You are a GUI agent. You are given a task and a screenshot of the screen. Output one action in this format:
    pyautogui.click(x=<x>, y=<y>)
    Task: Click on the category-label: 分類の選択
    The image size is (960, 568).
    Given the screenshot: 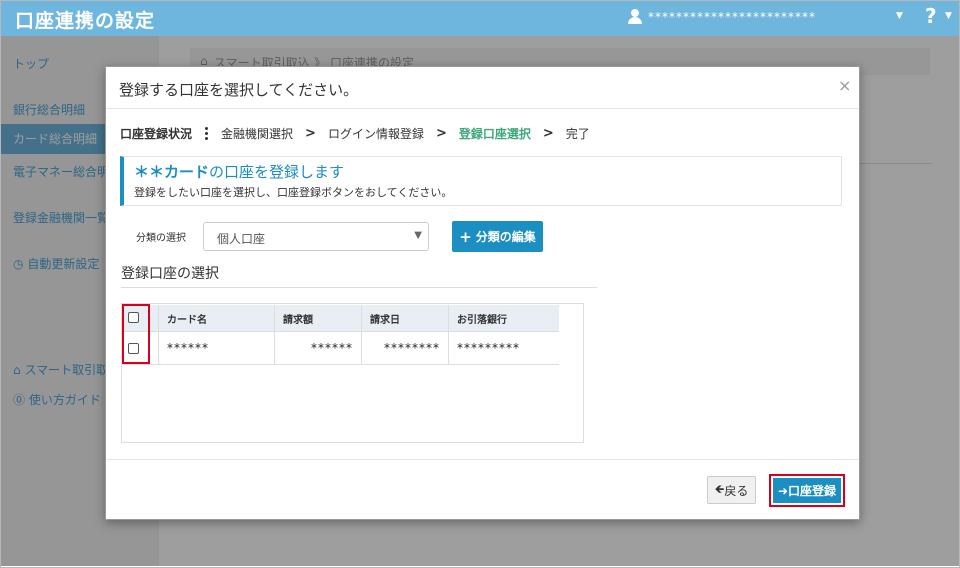 What is the action you would take?
    pyautogui.click(x=161, y=238)
    